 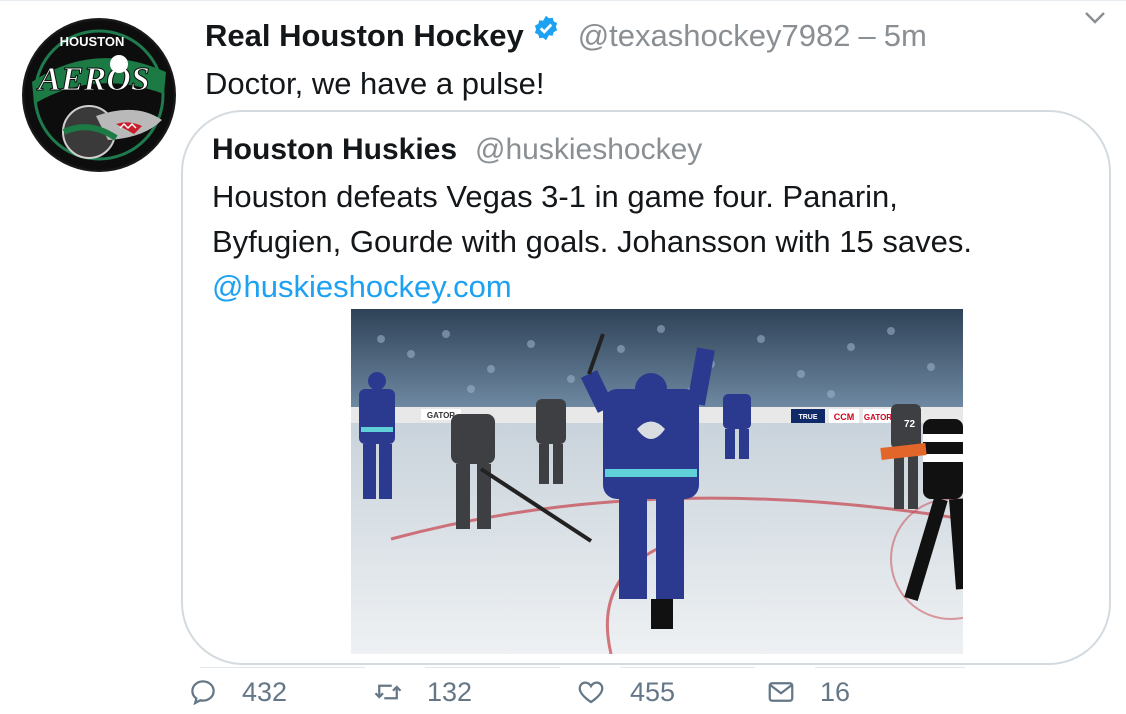 I want to click on jersey-number: 72, so click(x=910, y=424).